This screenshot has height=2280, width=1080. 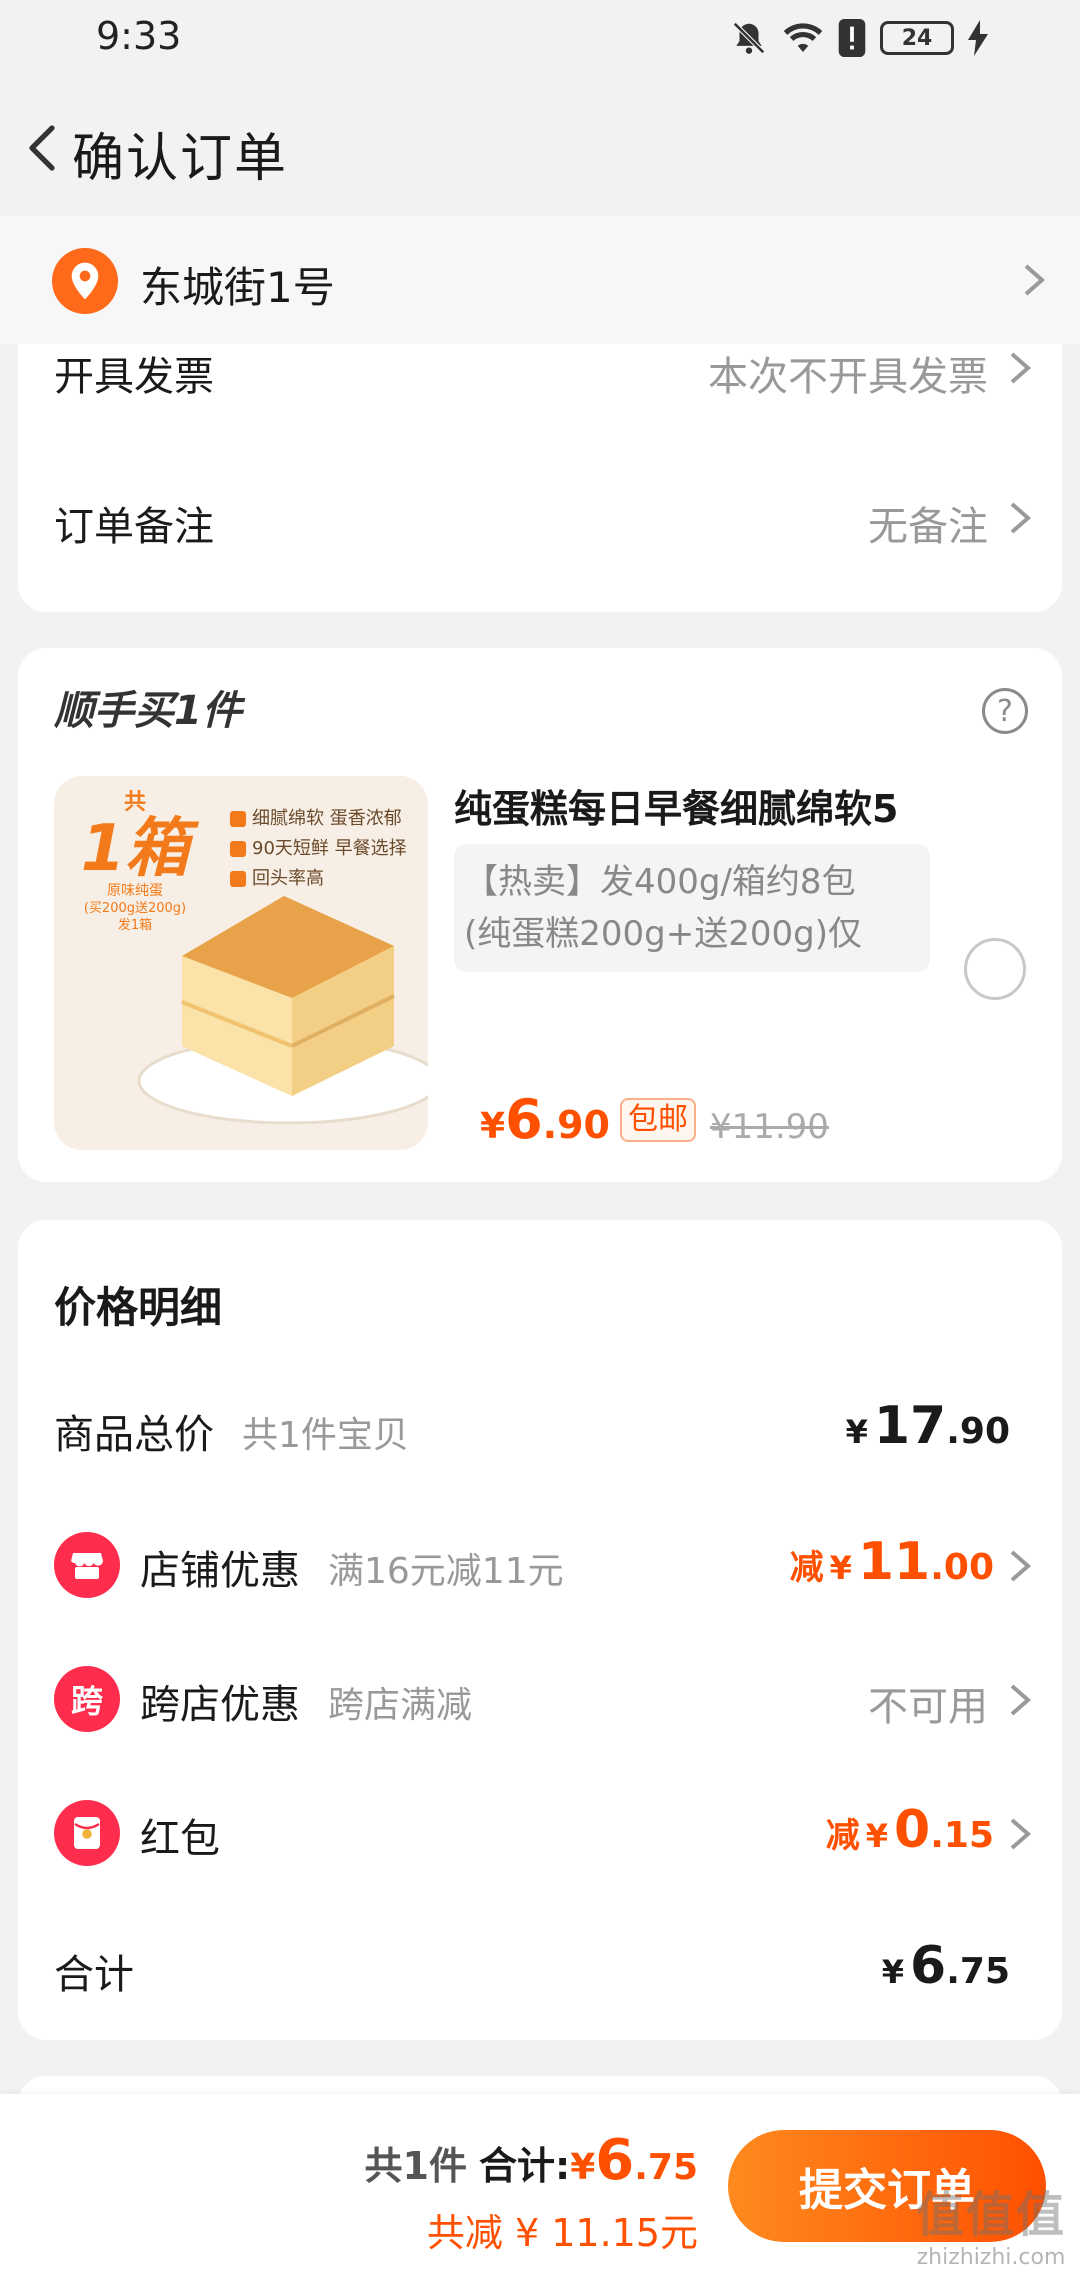 I want to click on wifi-icon, so click(x=803, y=37).